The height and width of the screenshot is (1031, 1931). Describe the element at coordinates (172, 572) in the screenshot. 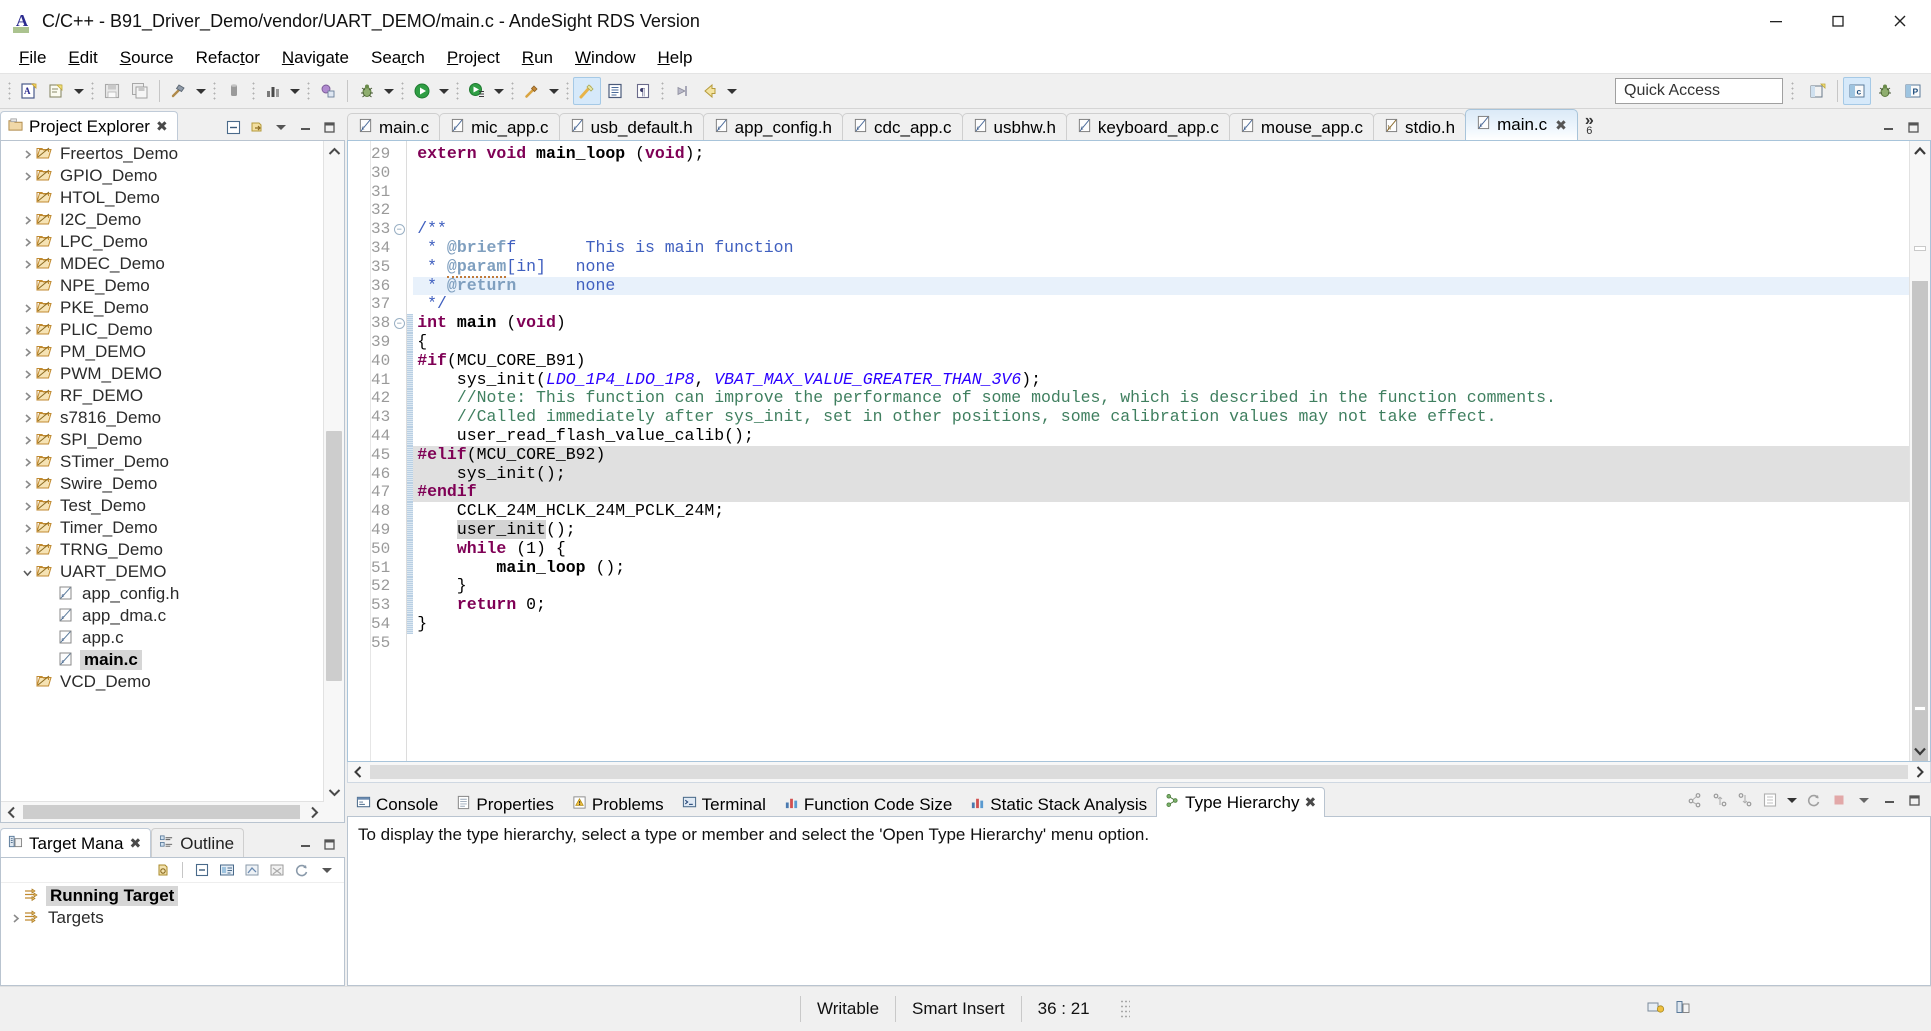

I see `tree-item-project: UART_DEMO` at that location.